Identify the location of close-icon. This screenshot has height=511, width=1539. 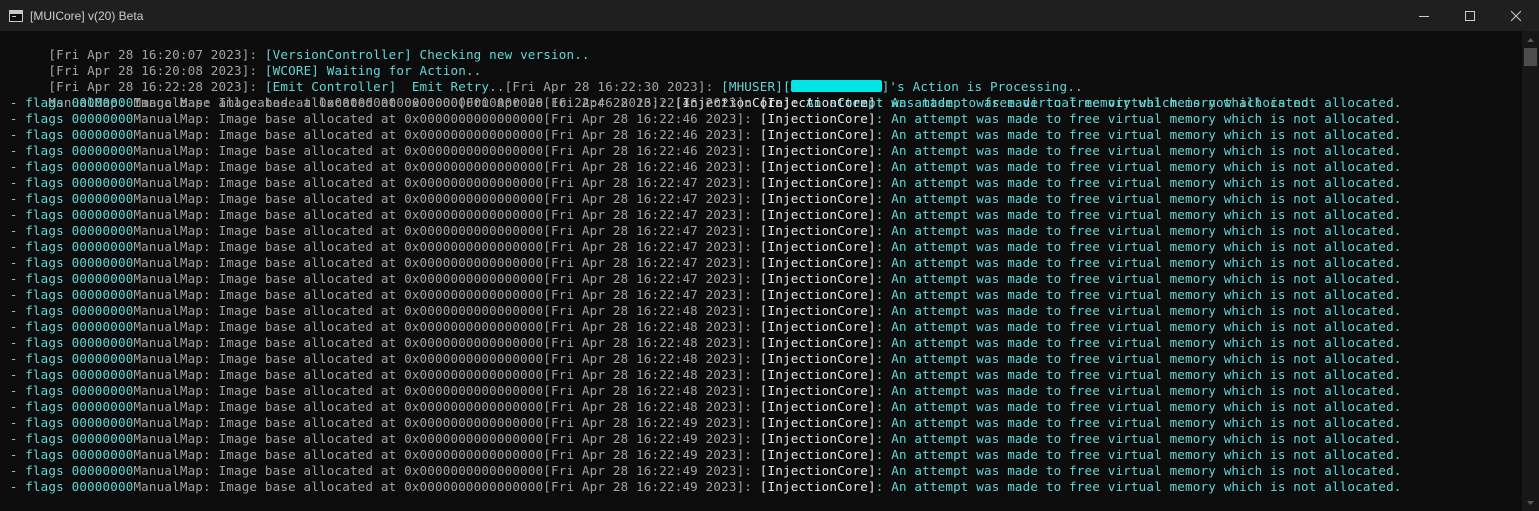
(1516, 15).